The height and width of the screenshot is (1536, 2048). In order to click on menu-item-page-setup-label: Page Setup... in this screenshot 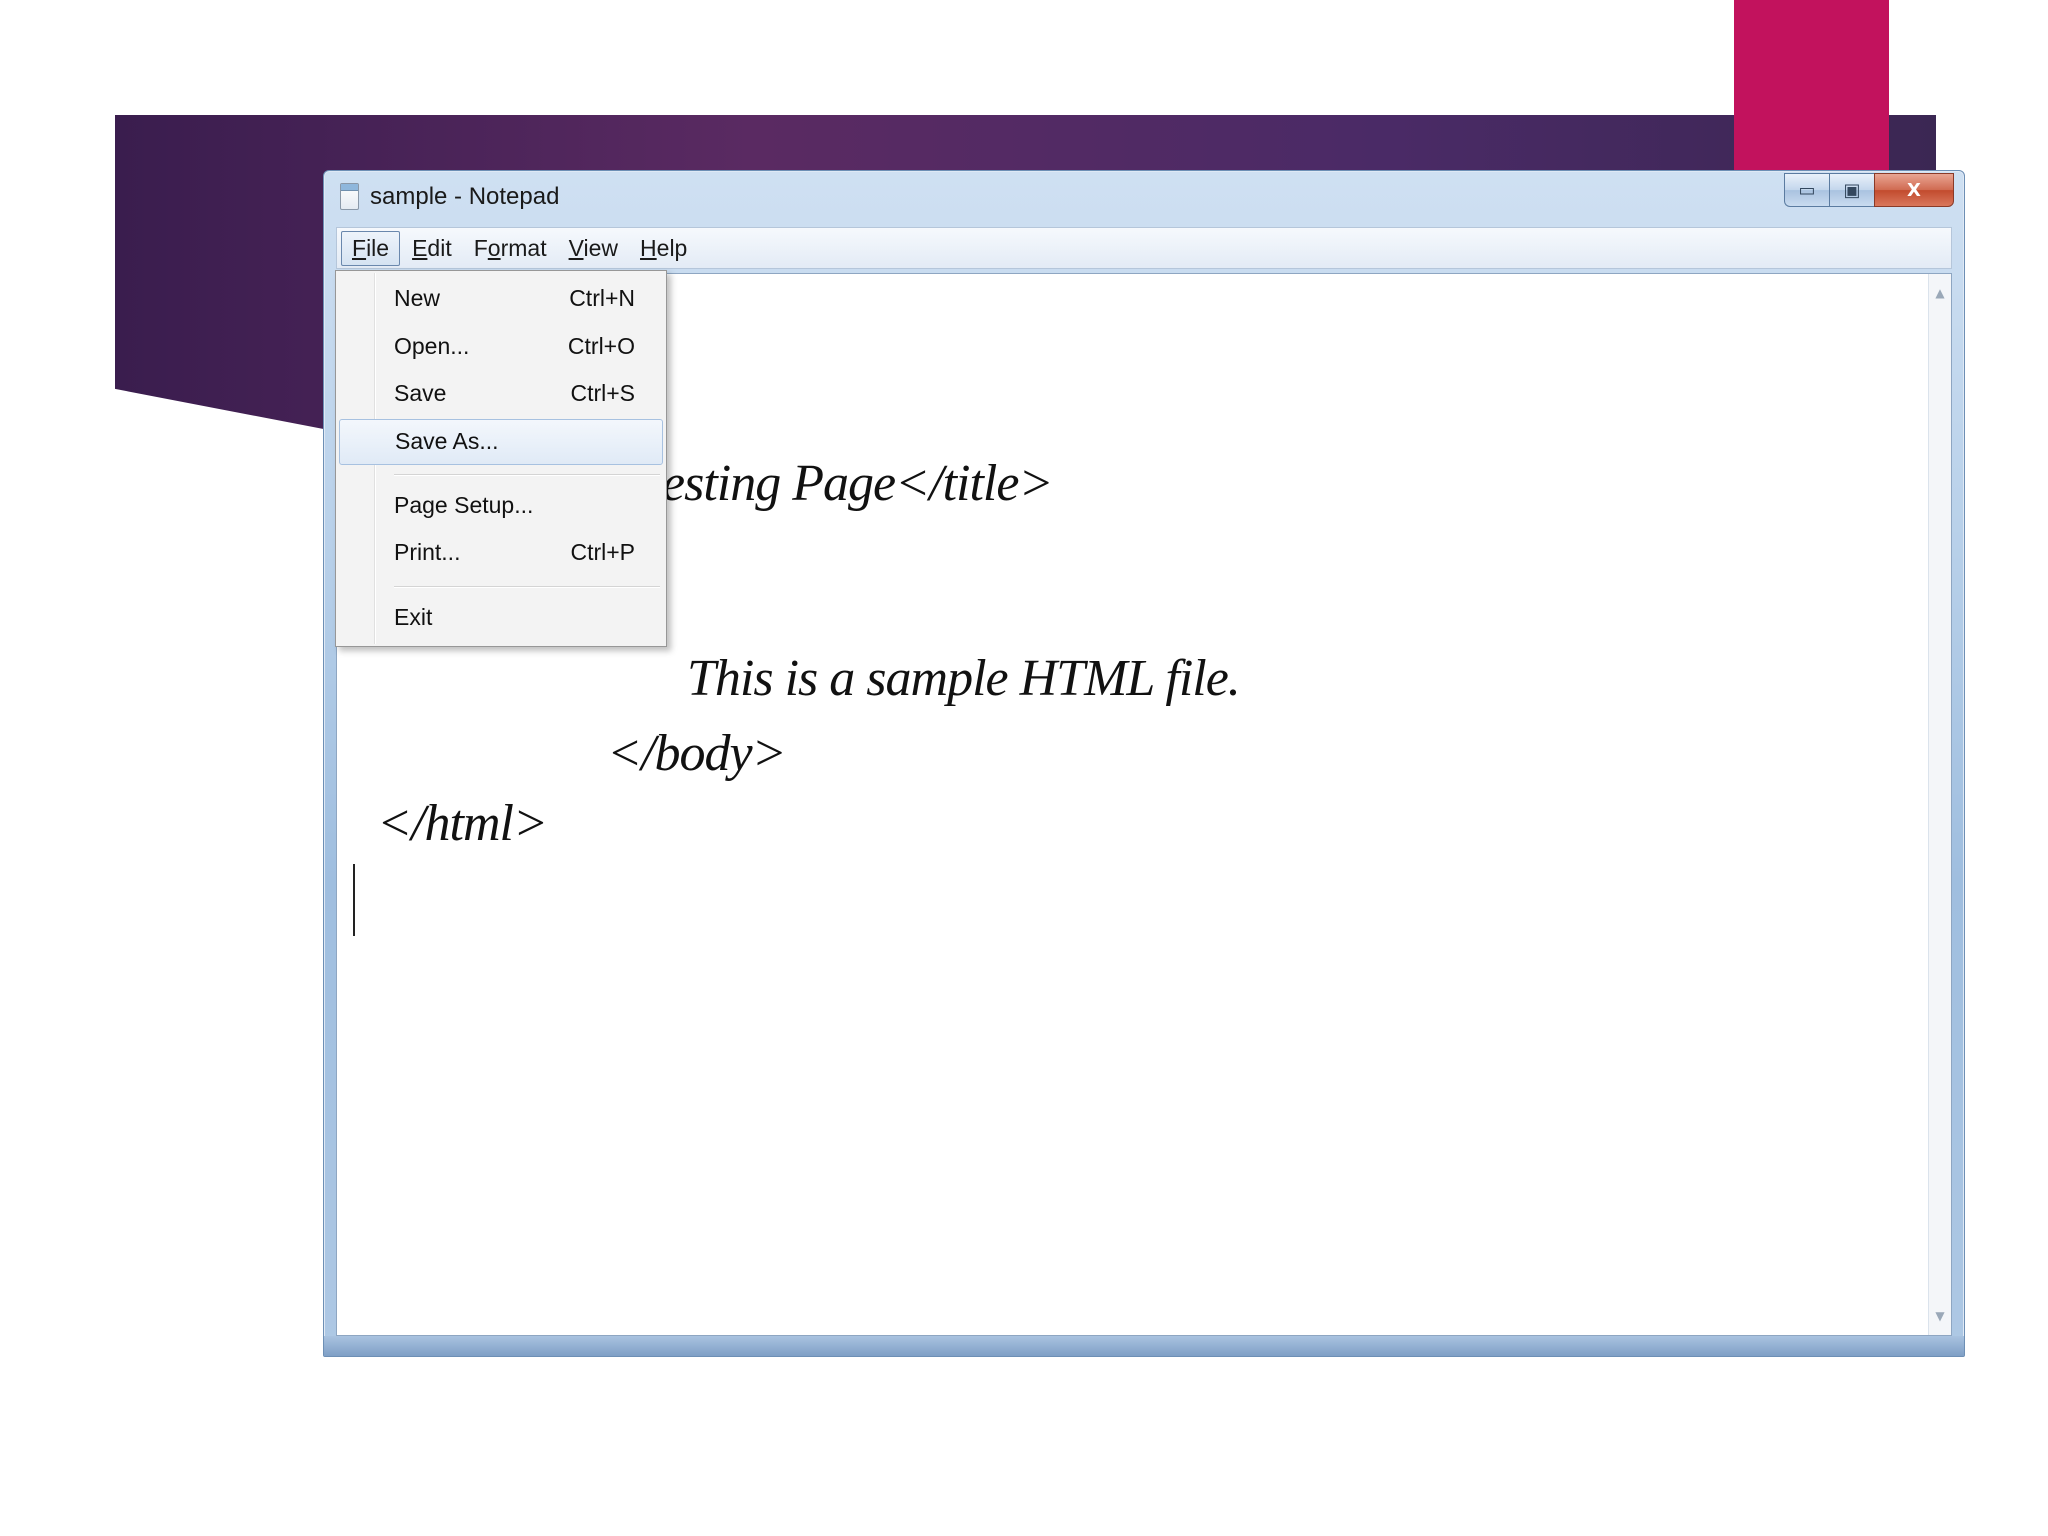, I will do `click(464, 505)`.